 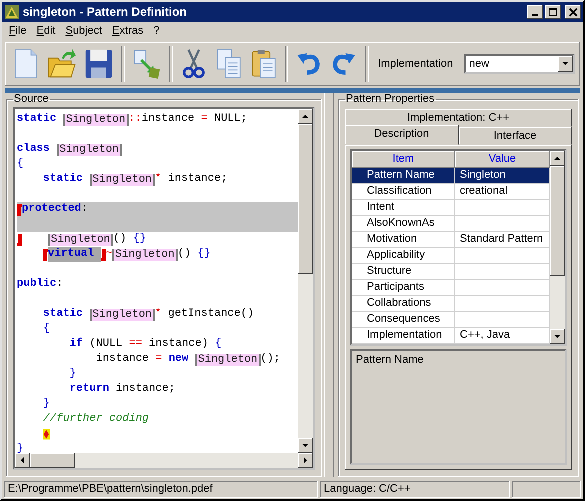 I want to click on code-text: getInstance(), so click(x=210, y=314).